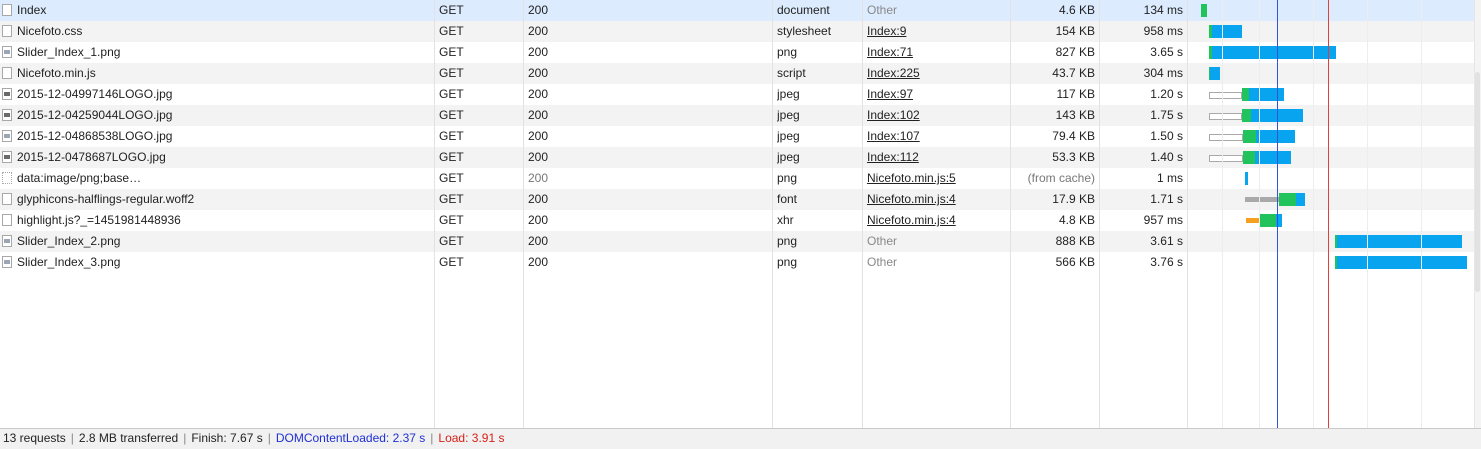 This screenshot has width=1481, height=449. What do you see at coordinates (217, 73) in the screenshot?
I see `request-name: Nicefoto.min.js` at bounding box center [217, 73].